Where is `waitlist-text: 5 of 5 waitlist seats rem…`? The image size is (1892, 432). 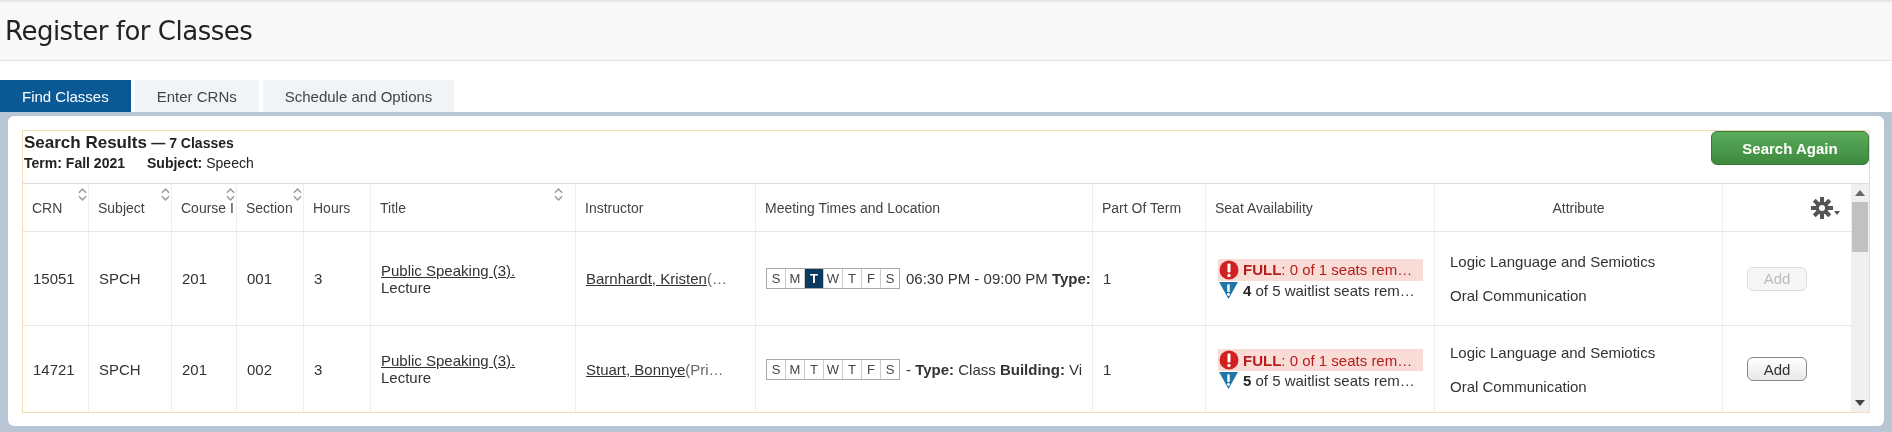 waitlist-text: 5 of 5 waitlist seats rem… is located at coordinates (1329, 380).